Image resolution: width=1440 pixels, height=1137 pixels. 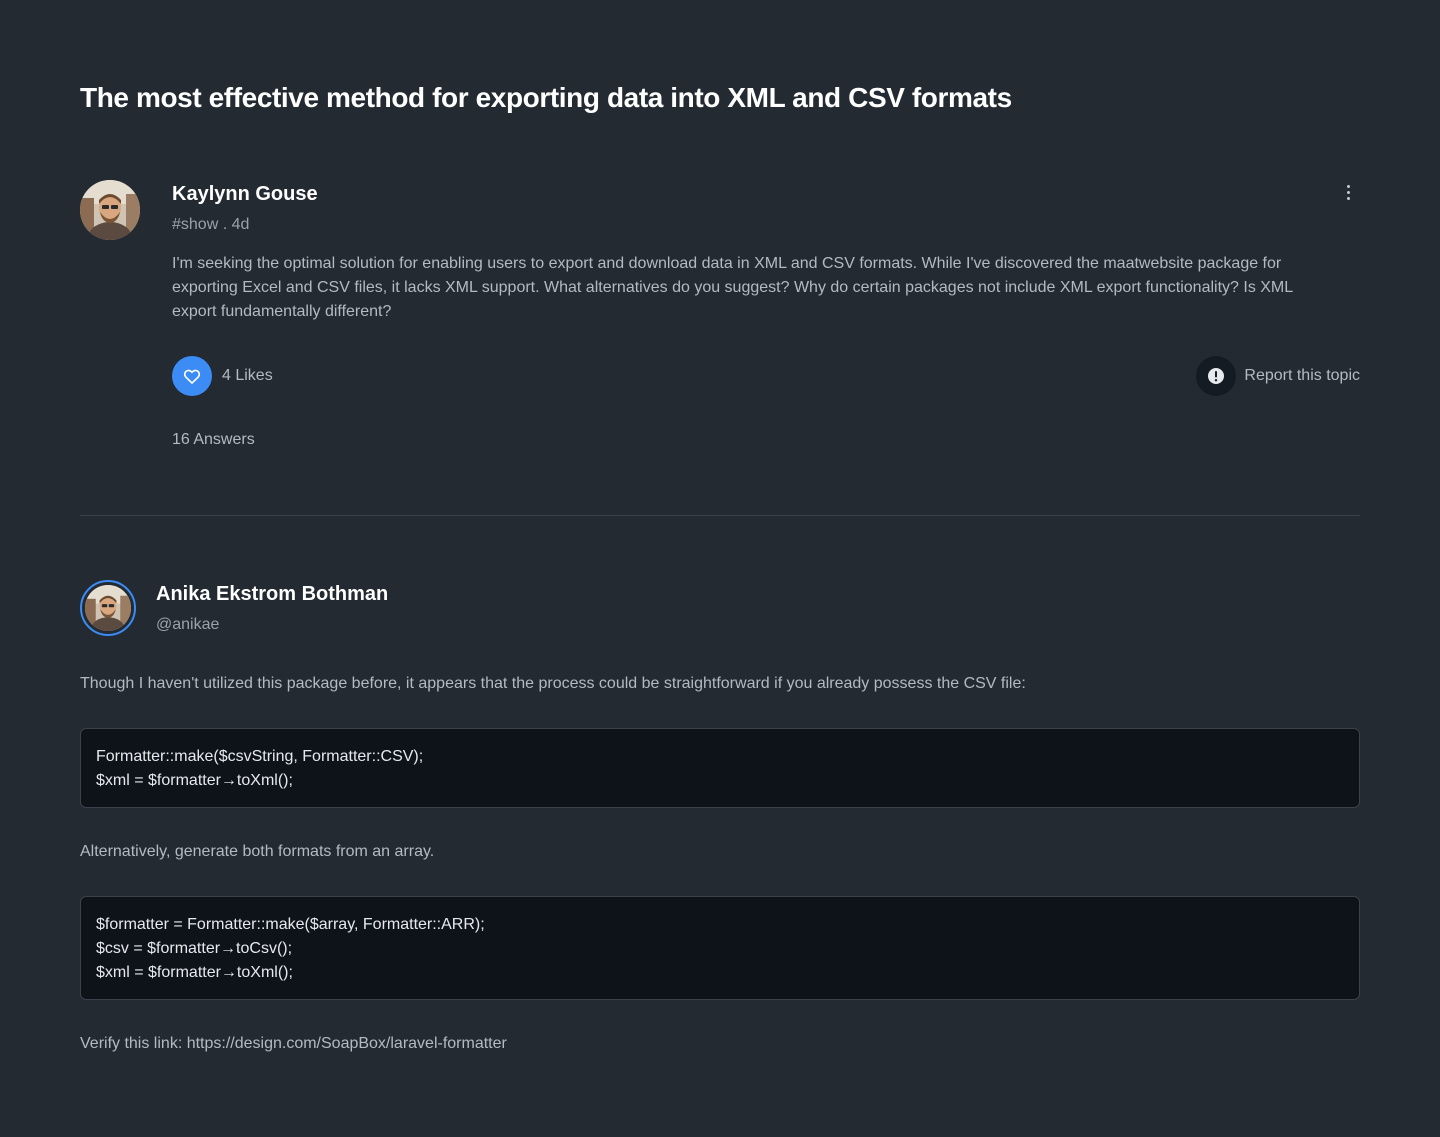 I want to click on answer-author-name: Anika Ekstrom Bothman, so click(x=272, y=594).